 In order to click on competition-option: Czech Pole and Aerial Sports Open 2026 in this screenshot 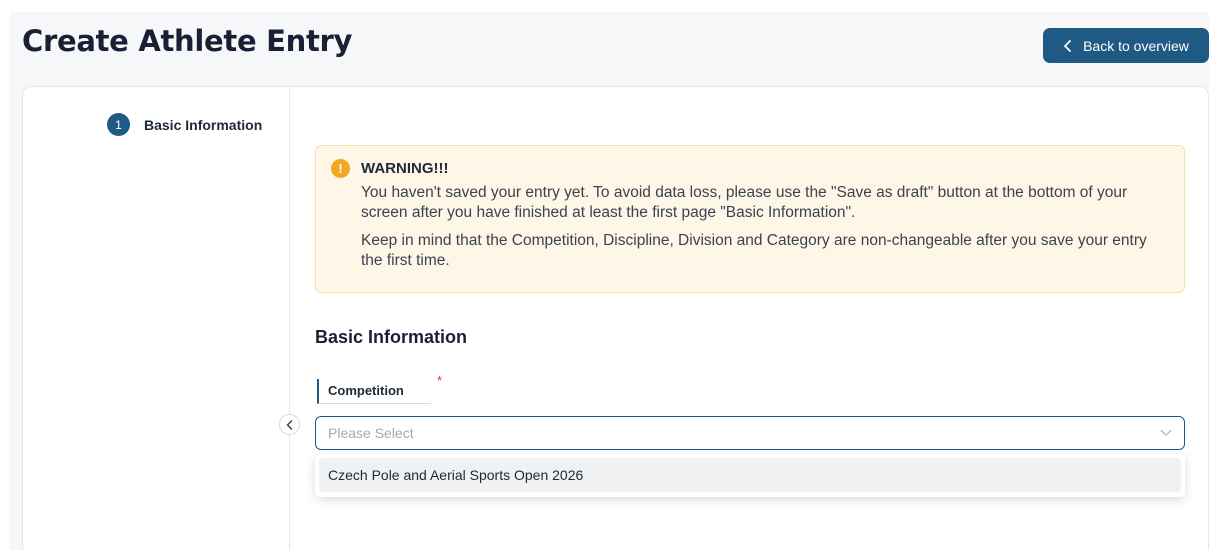, I will do `click(750, 475)`.